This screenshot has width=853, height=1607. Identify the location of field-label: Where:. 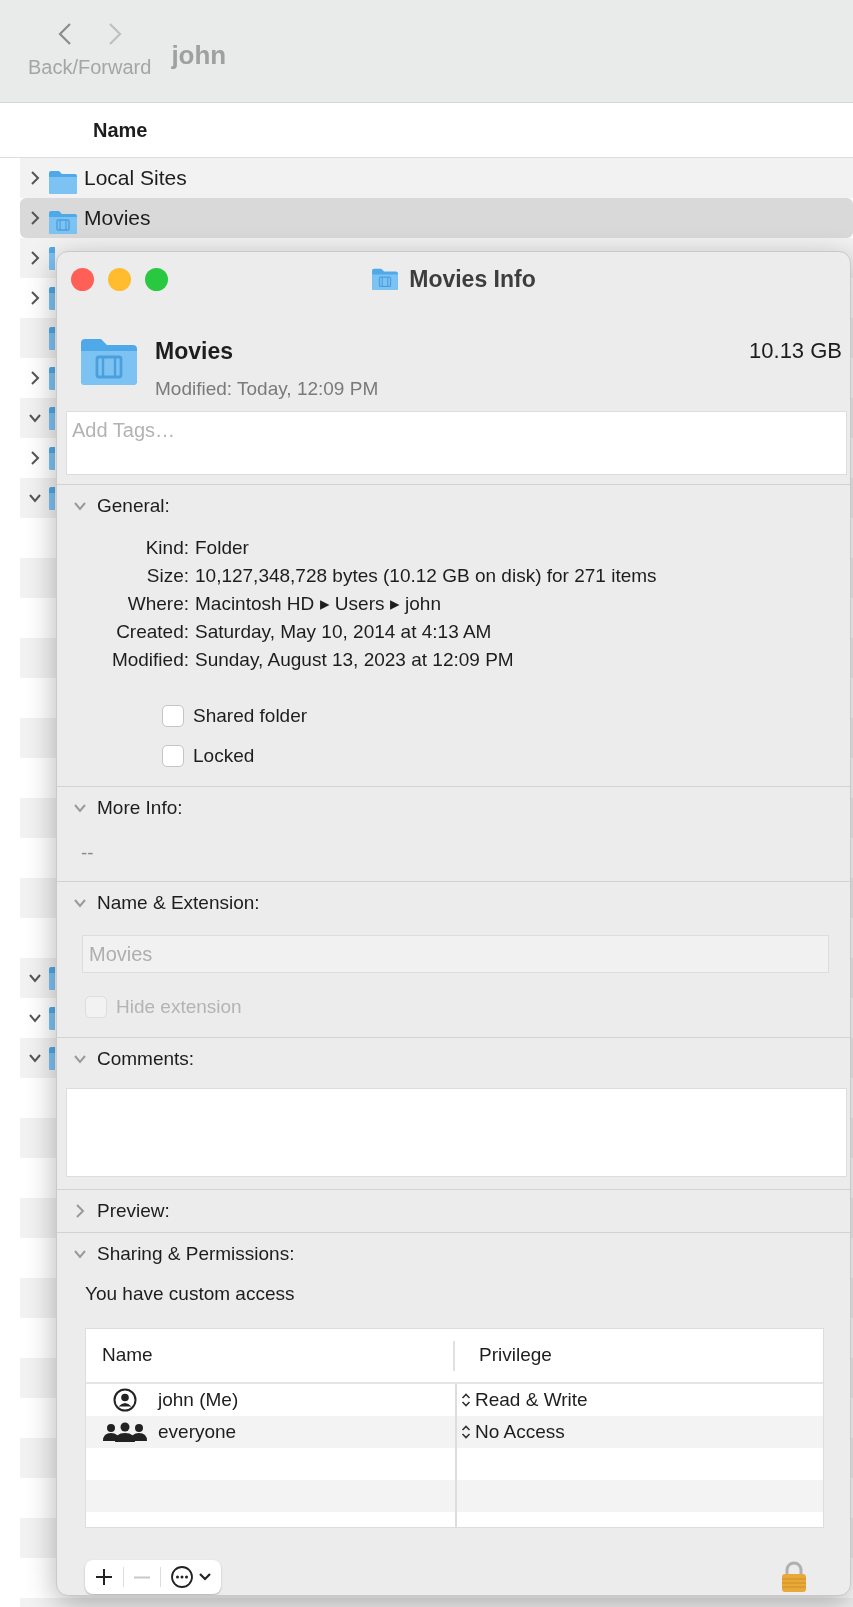
(157, 604).